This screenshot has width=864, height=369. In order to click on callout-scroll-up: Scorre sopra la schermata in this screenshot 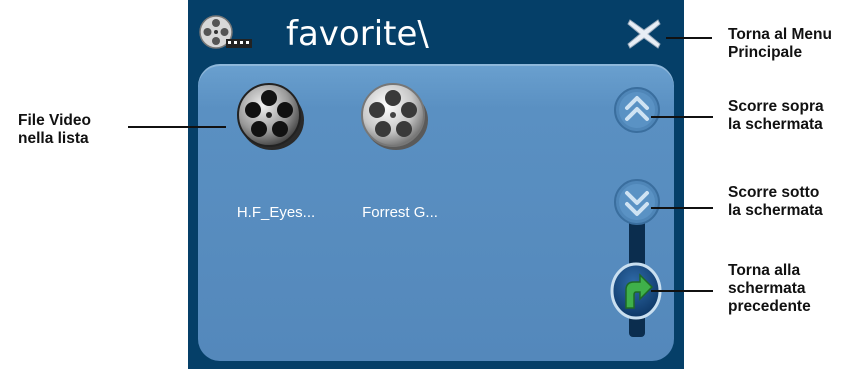, I will do `click(776, 116)`.